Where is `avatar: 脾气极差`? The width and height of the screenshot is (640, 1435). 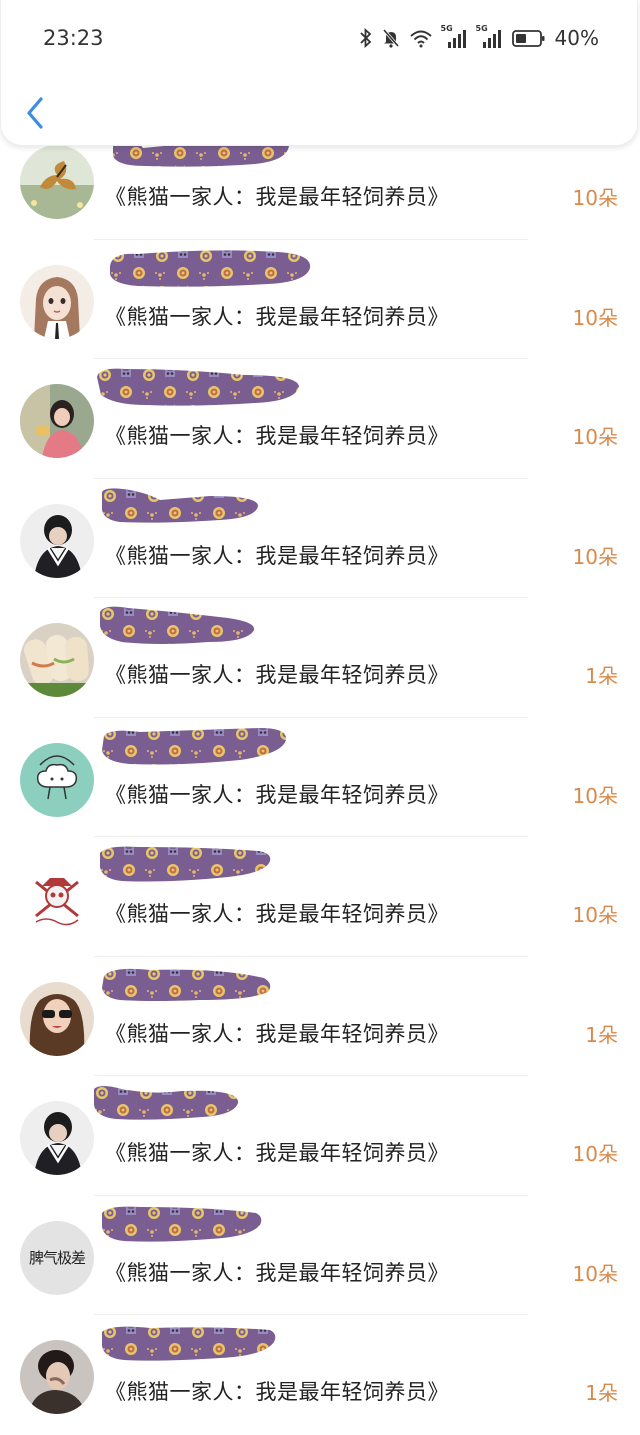 avatar: 脾气极差 is located at coordinates (57, 1257).